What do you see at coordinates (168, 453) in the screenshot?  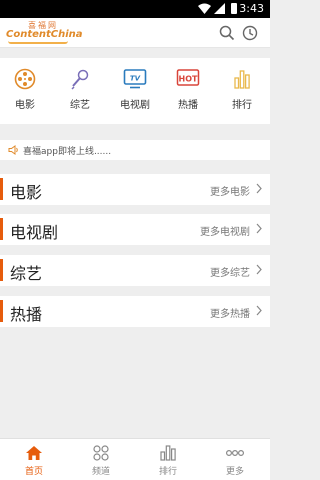 I see `ranking-icon` at bounding box center [168, 453].